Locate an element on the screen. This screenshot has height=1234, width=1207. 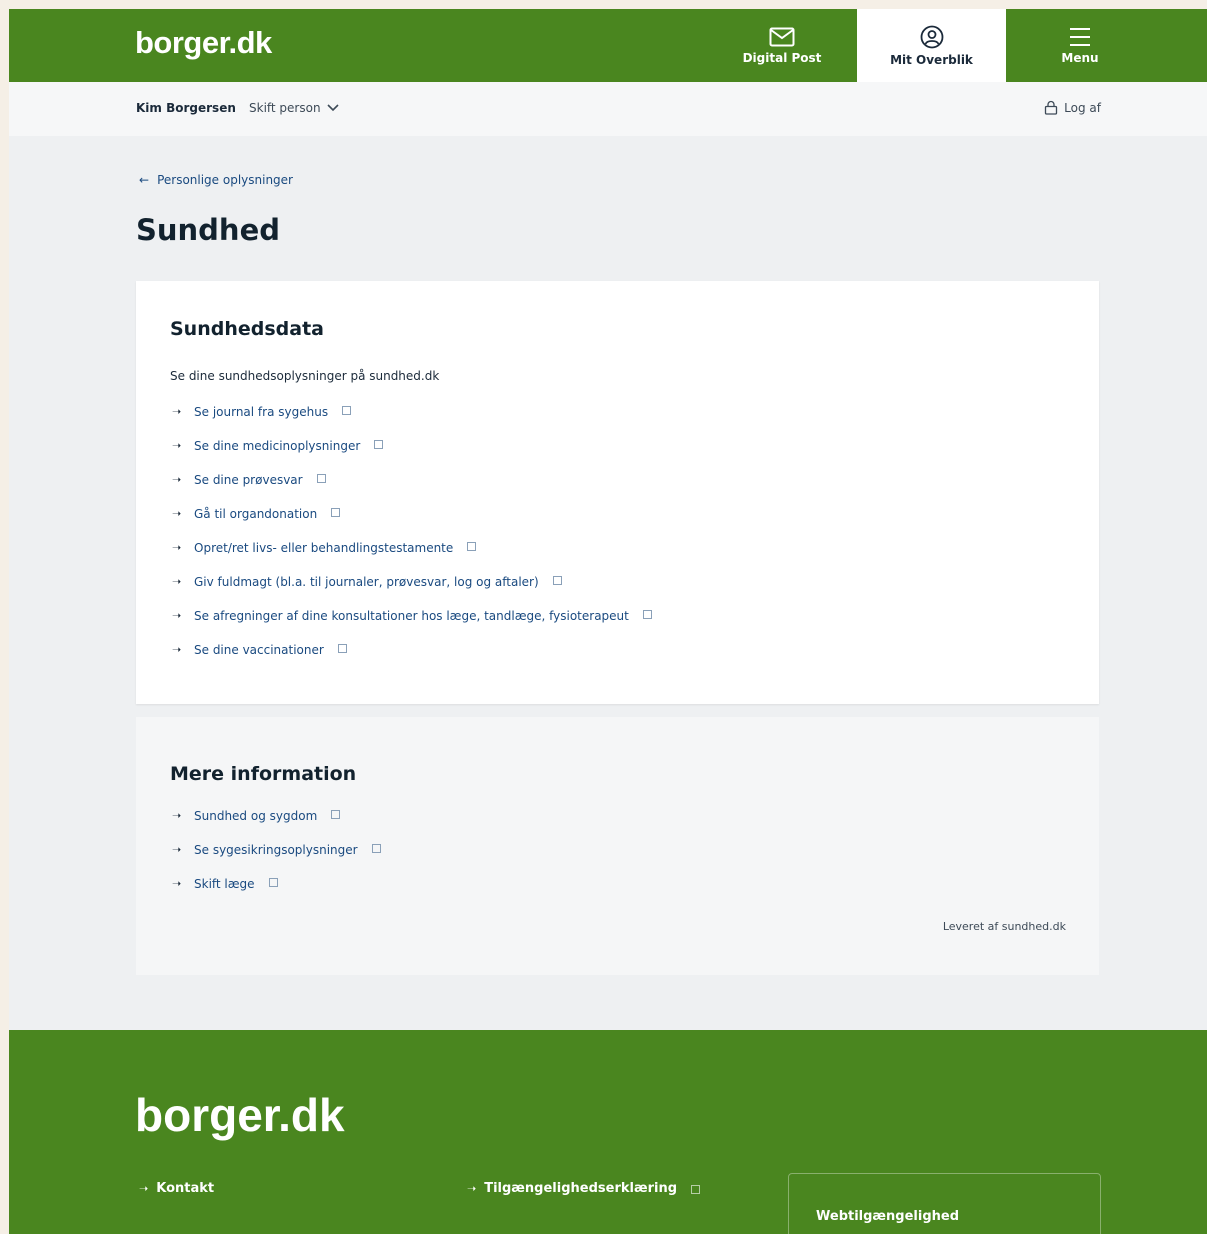
webtilgaengelighed-title: Webtilgængelighed is located at coordinates (888, 1216).